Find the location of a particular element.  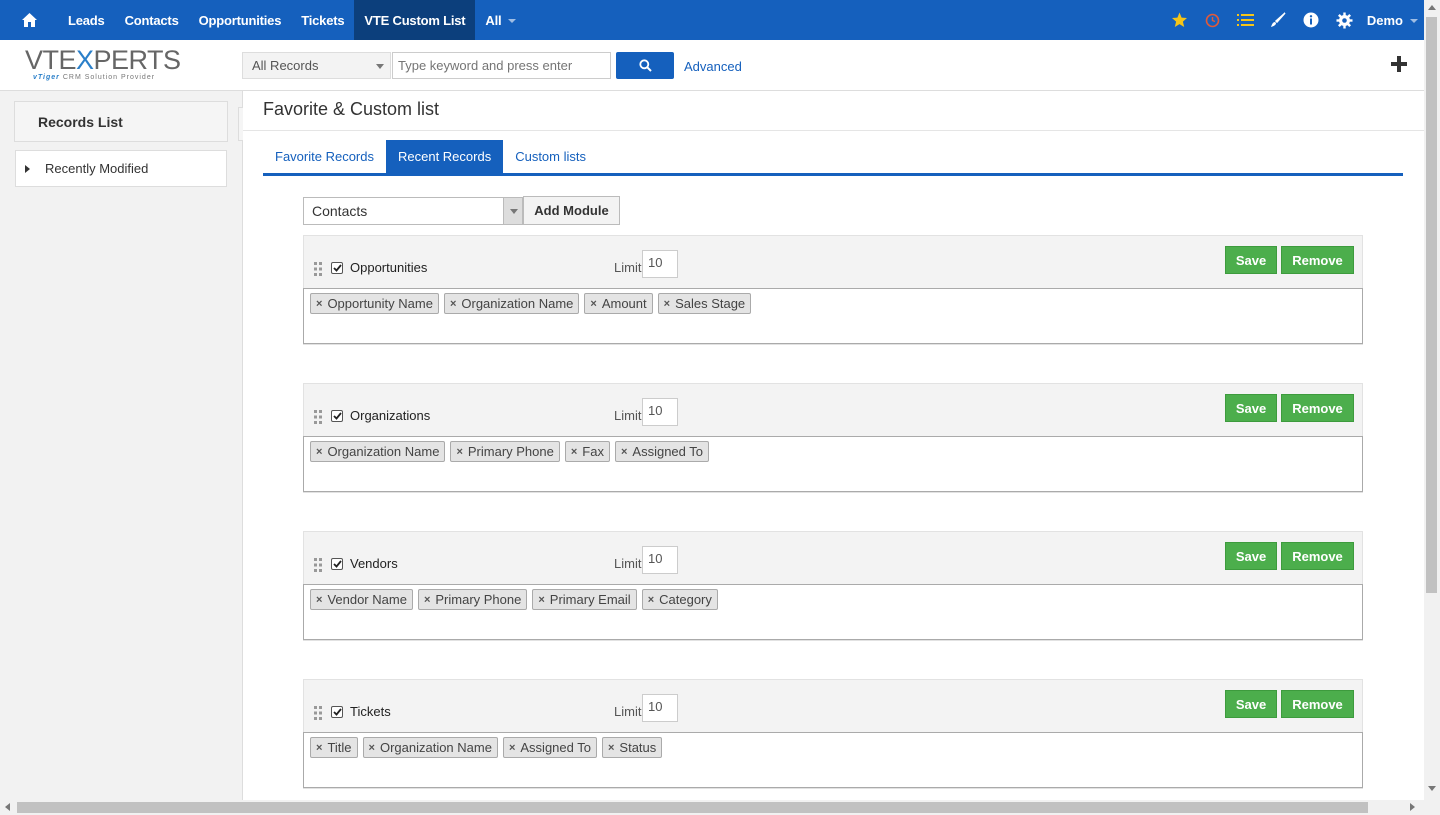

record-scope-select: All Records is located at coordinates (316, 65).